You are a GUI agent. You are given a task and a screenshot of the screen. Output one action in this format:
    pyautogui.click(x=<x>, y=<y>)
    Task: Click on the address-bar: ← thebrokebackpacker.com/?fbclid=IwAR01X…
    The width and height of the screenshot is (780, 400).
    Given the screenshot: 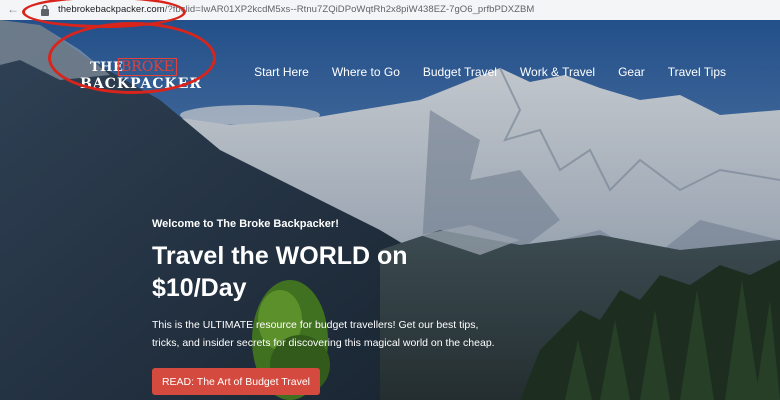 What is the action you would take?
    pyautogui.click(x=390, y=10)
    